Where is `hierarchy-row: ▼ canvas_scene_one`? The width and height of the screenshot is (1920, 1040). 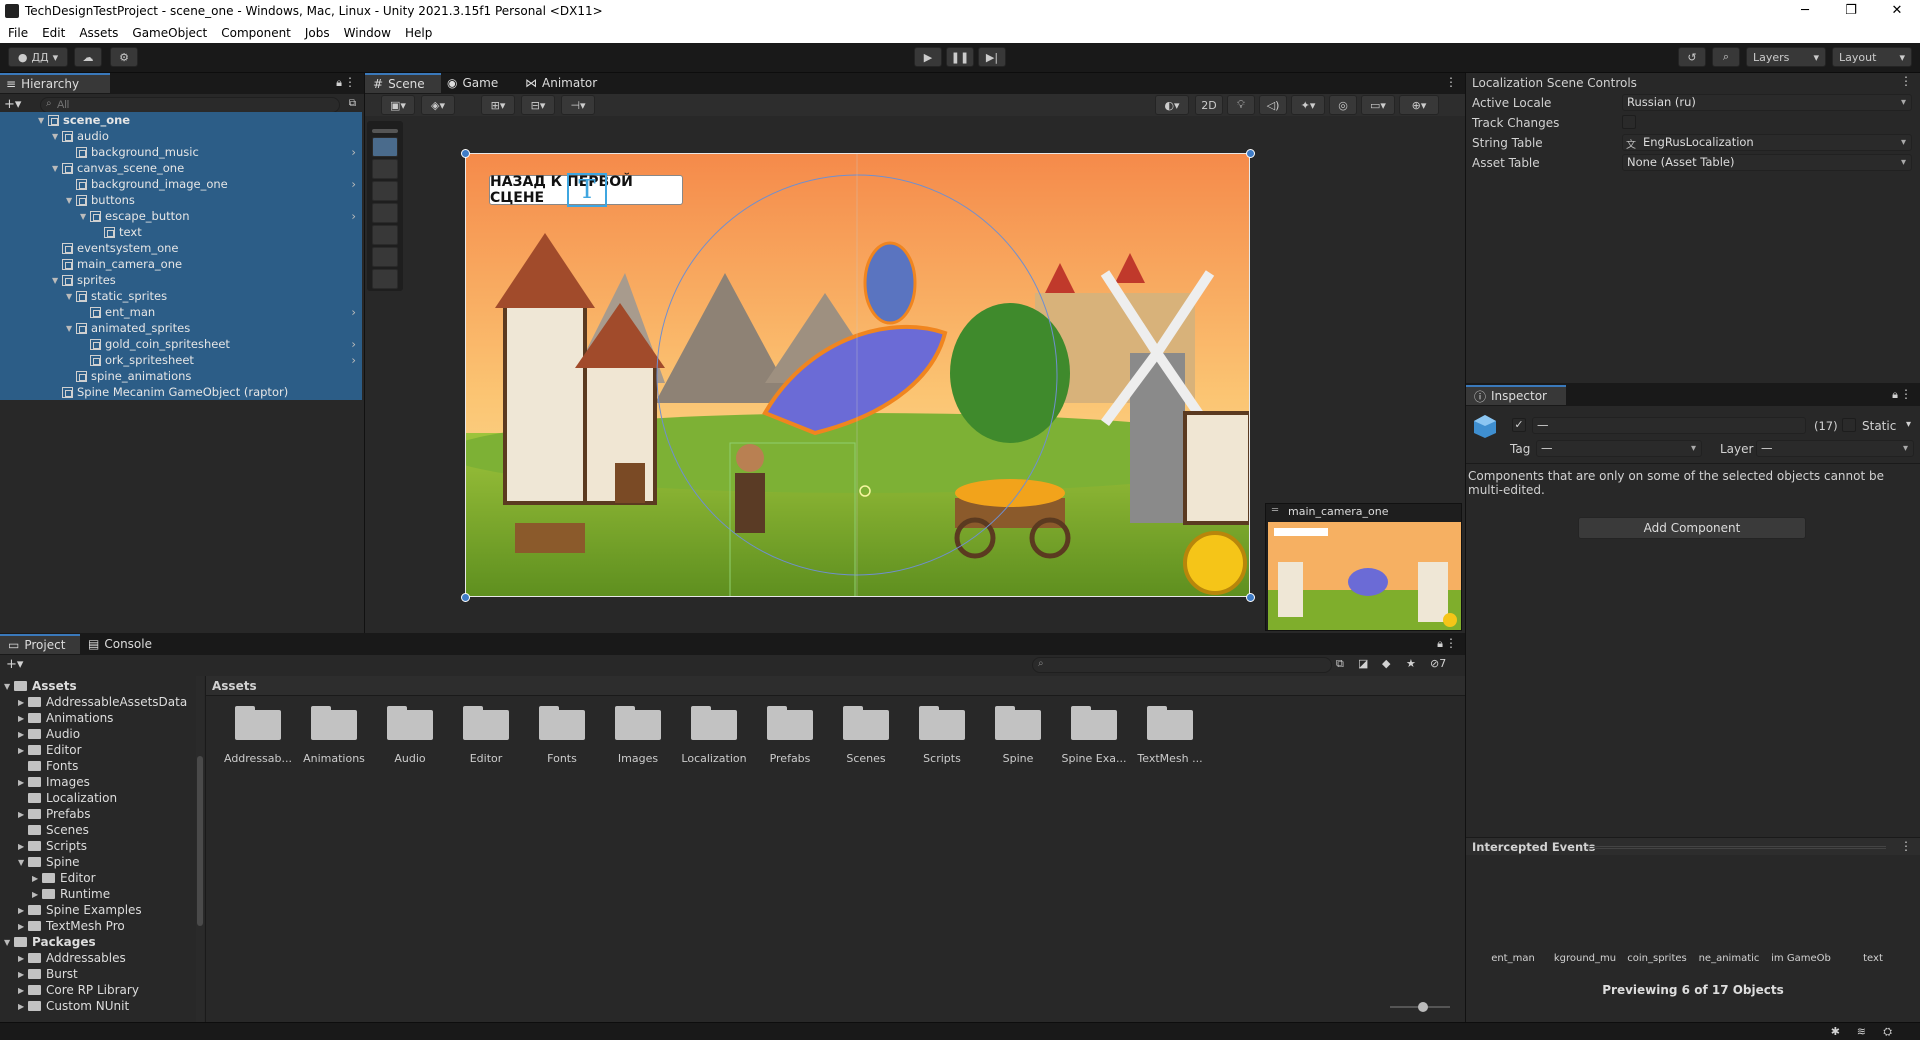
hierarchy-row: ▼ canvas_scene_one is located at coordinates (181, 168).